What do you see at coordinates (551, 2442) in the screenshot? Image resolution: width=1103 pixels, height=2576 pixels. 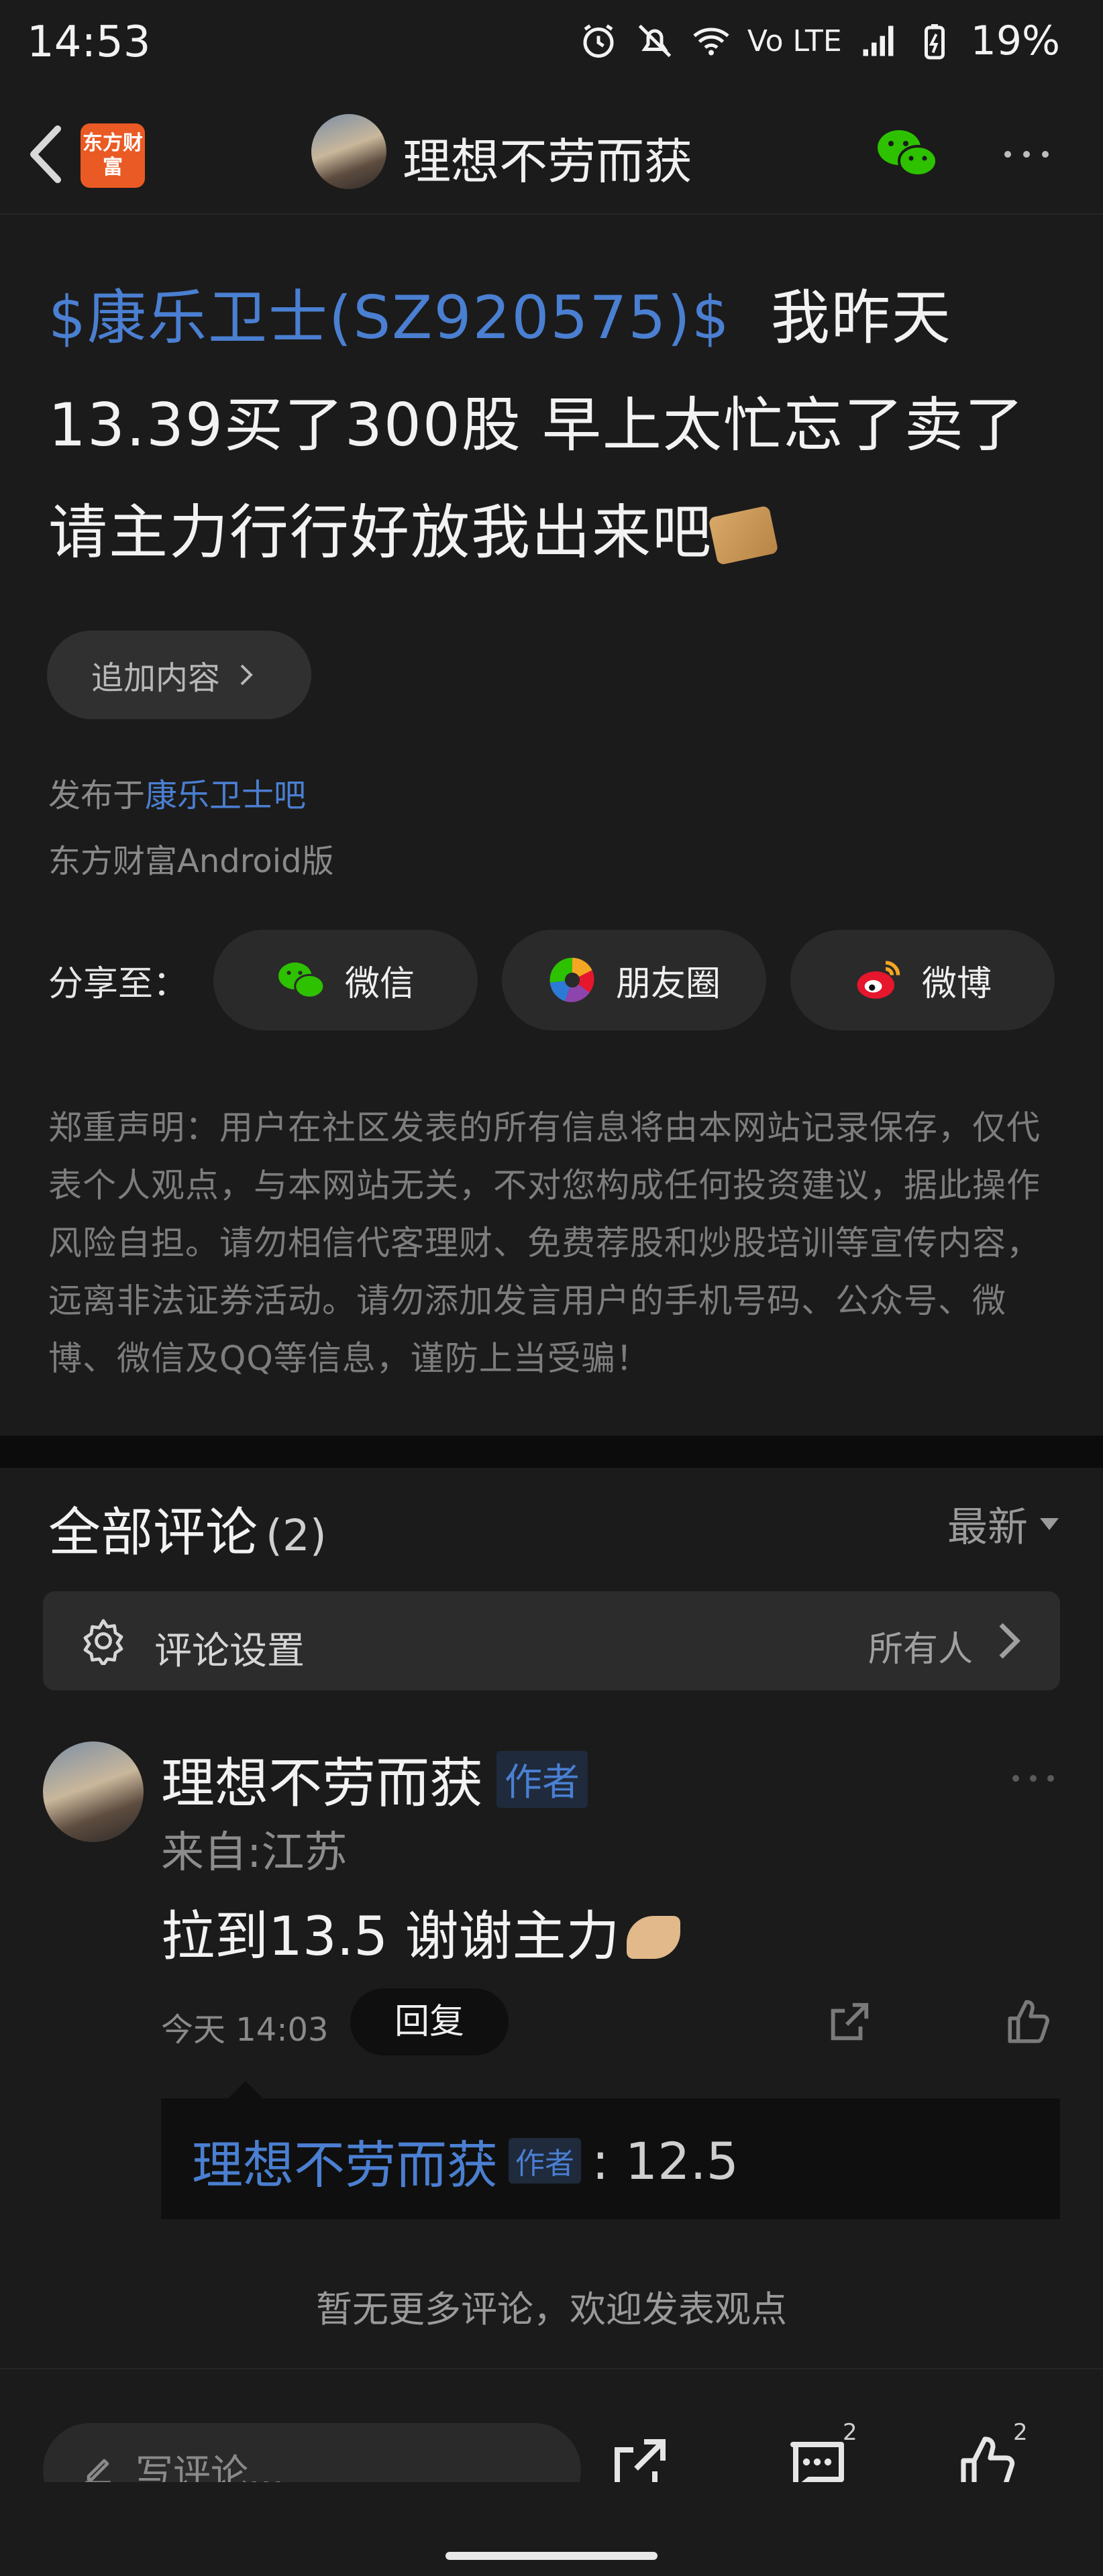 I see `bottom-action-bar: 写评论... 2 2` at bounding box center [551, 2442].